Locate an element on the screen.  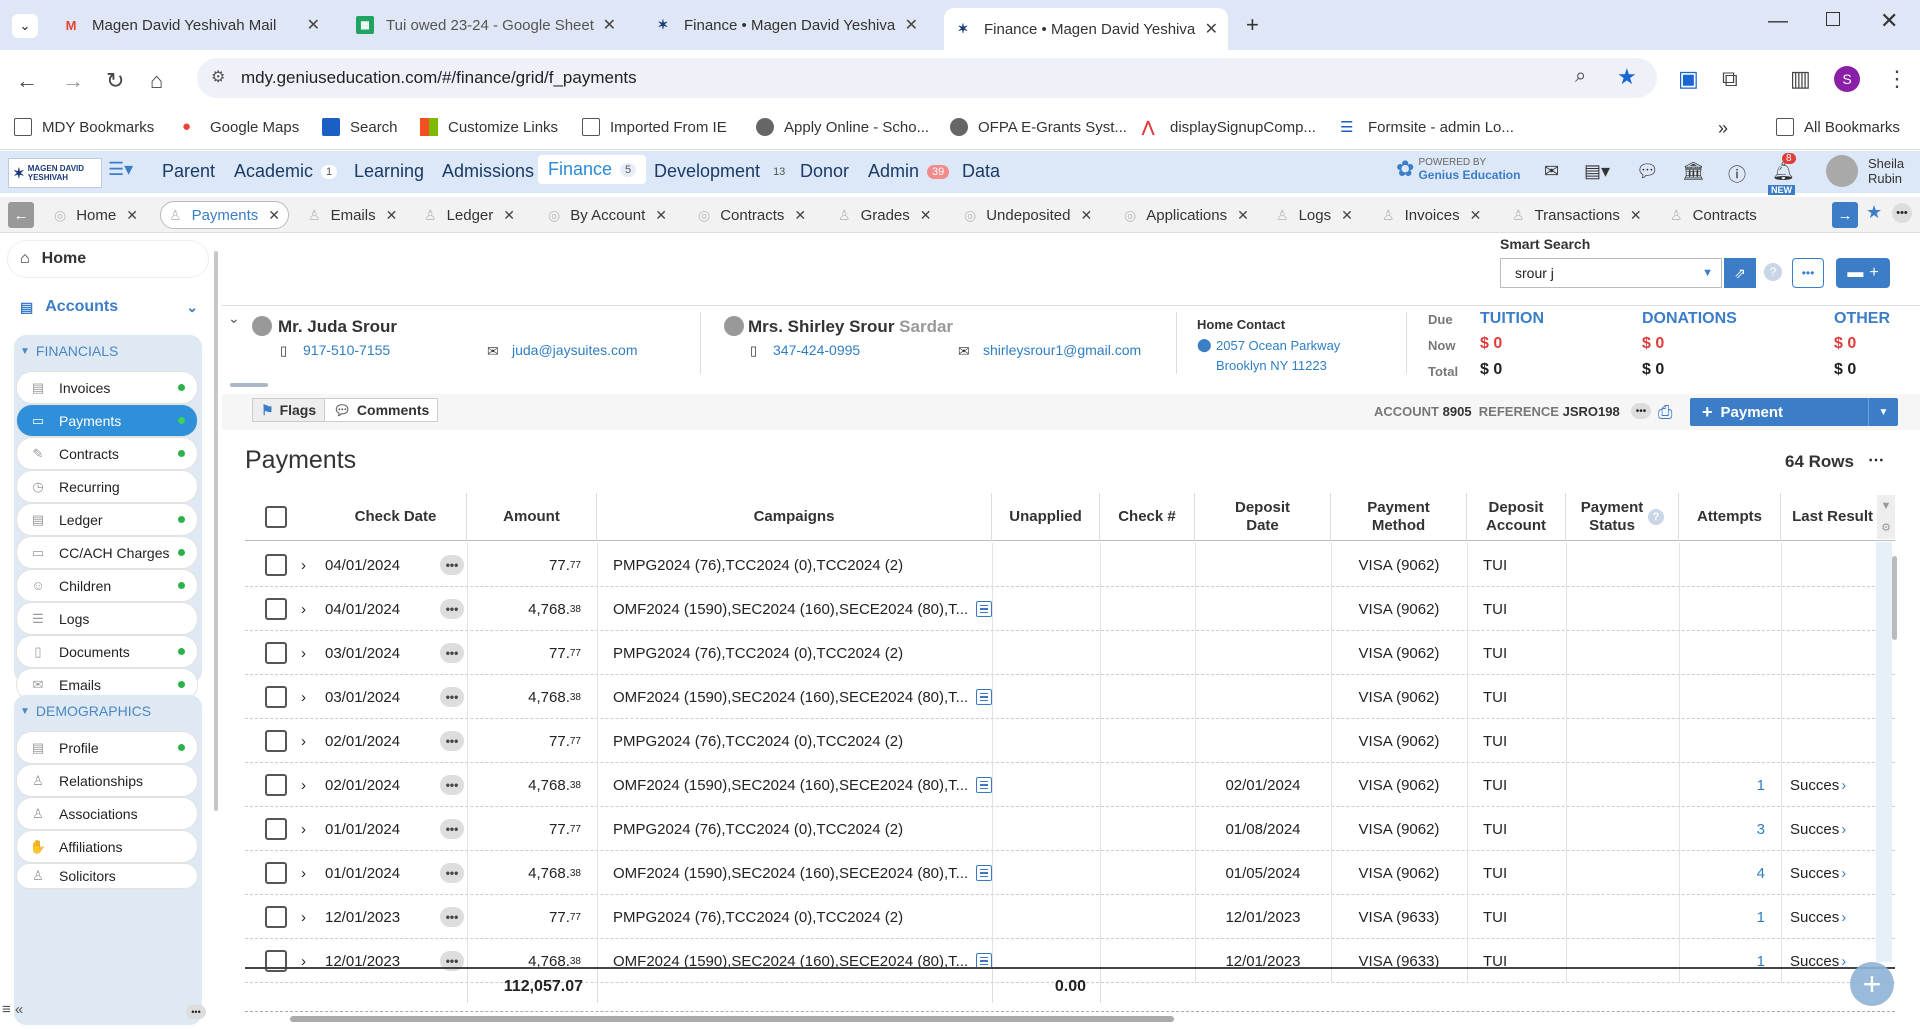
tab-by-account: ◎ By Account ✕ is located at coordinates (607, 215).